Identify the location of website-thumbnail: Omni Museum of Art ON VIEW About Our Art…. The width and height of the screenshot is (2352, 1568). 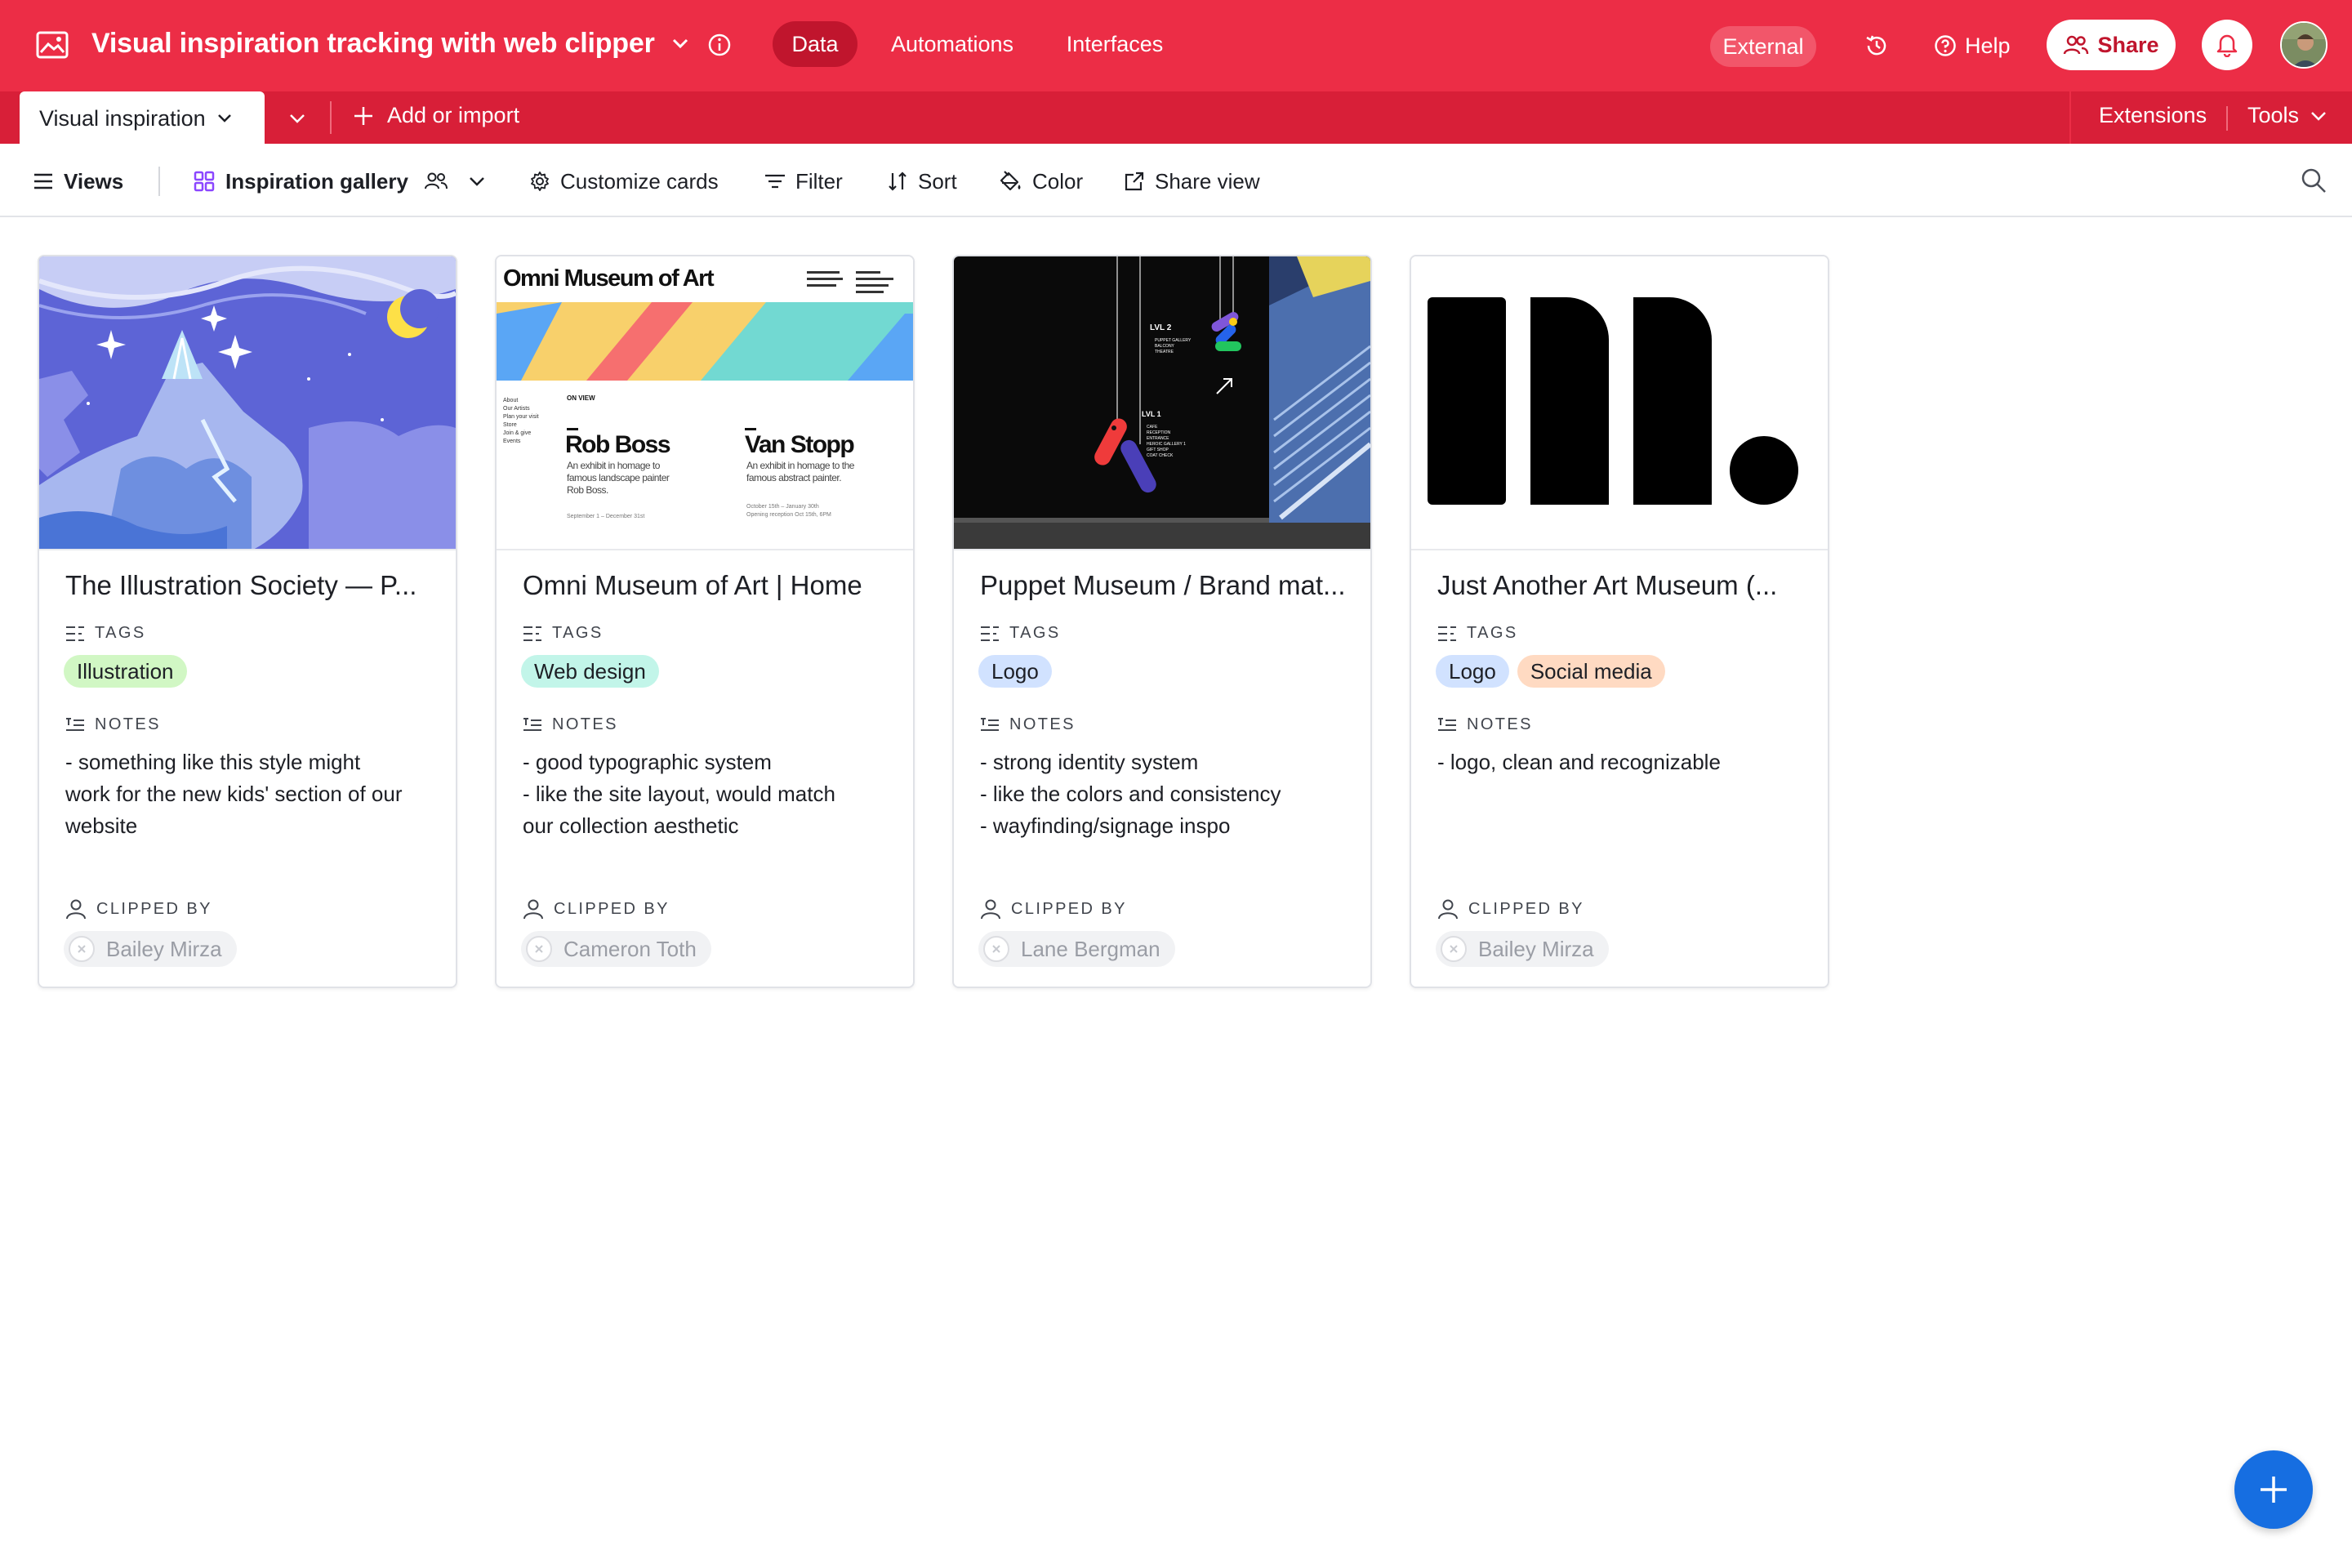
(705, 402).